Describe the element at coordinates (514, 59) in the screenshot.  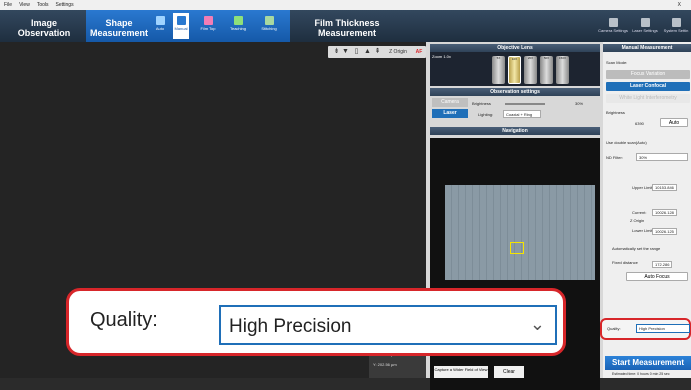
I see `lens-10x-label: 10X` at that location.